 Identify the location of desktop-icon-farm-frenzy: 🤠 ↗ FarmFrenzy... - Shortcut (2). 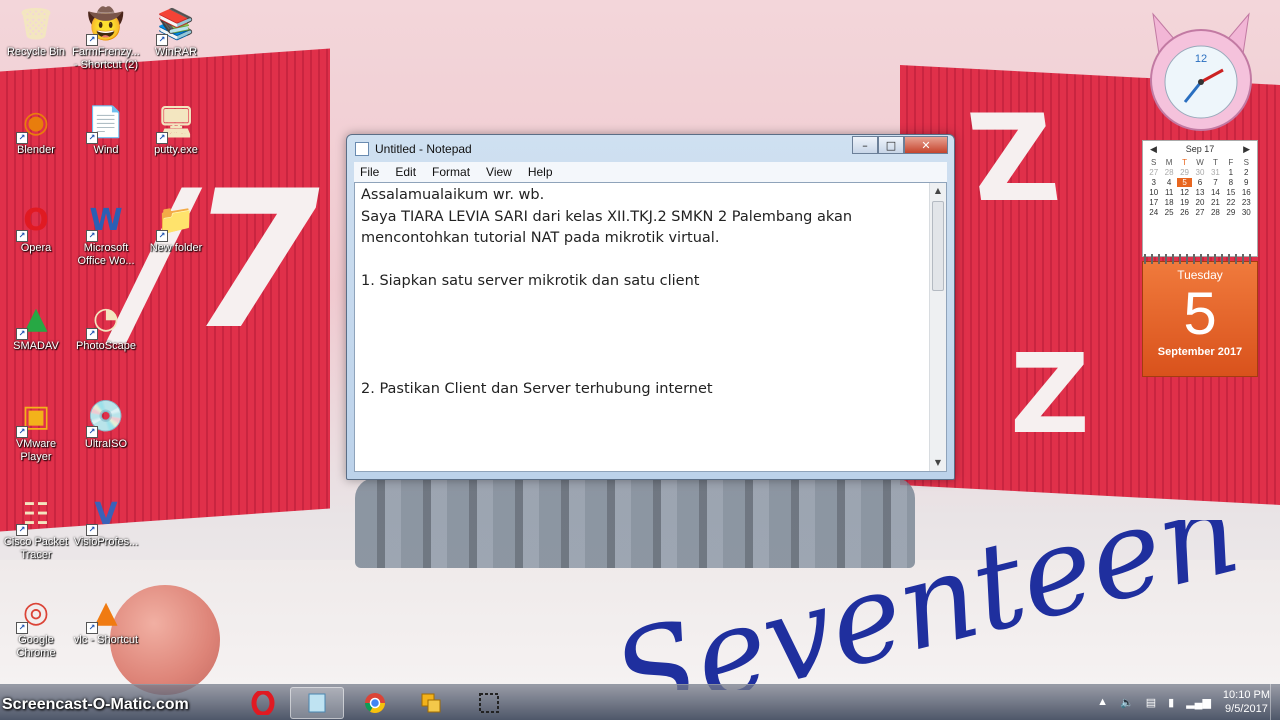
(106, 38).